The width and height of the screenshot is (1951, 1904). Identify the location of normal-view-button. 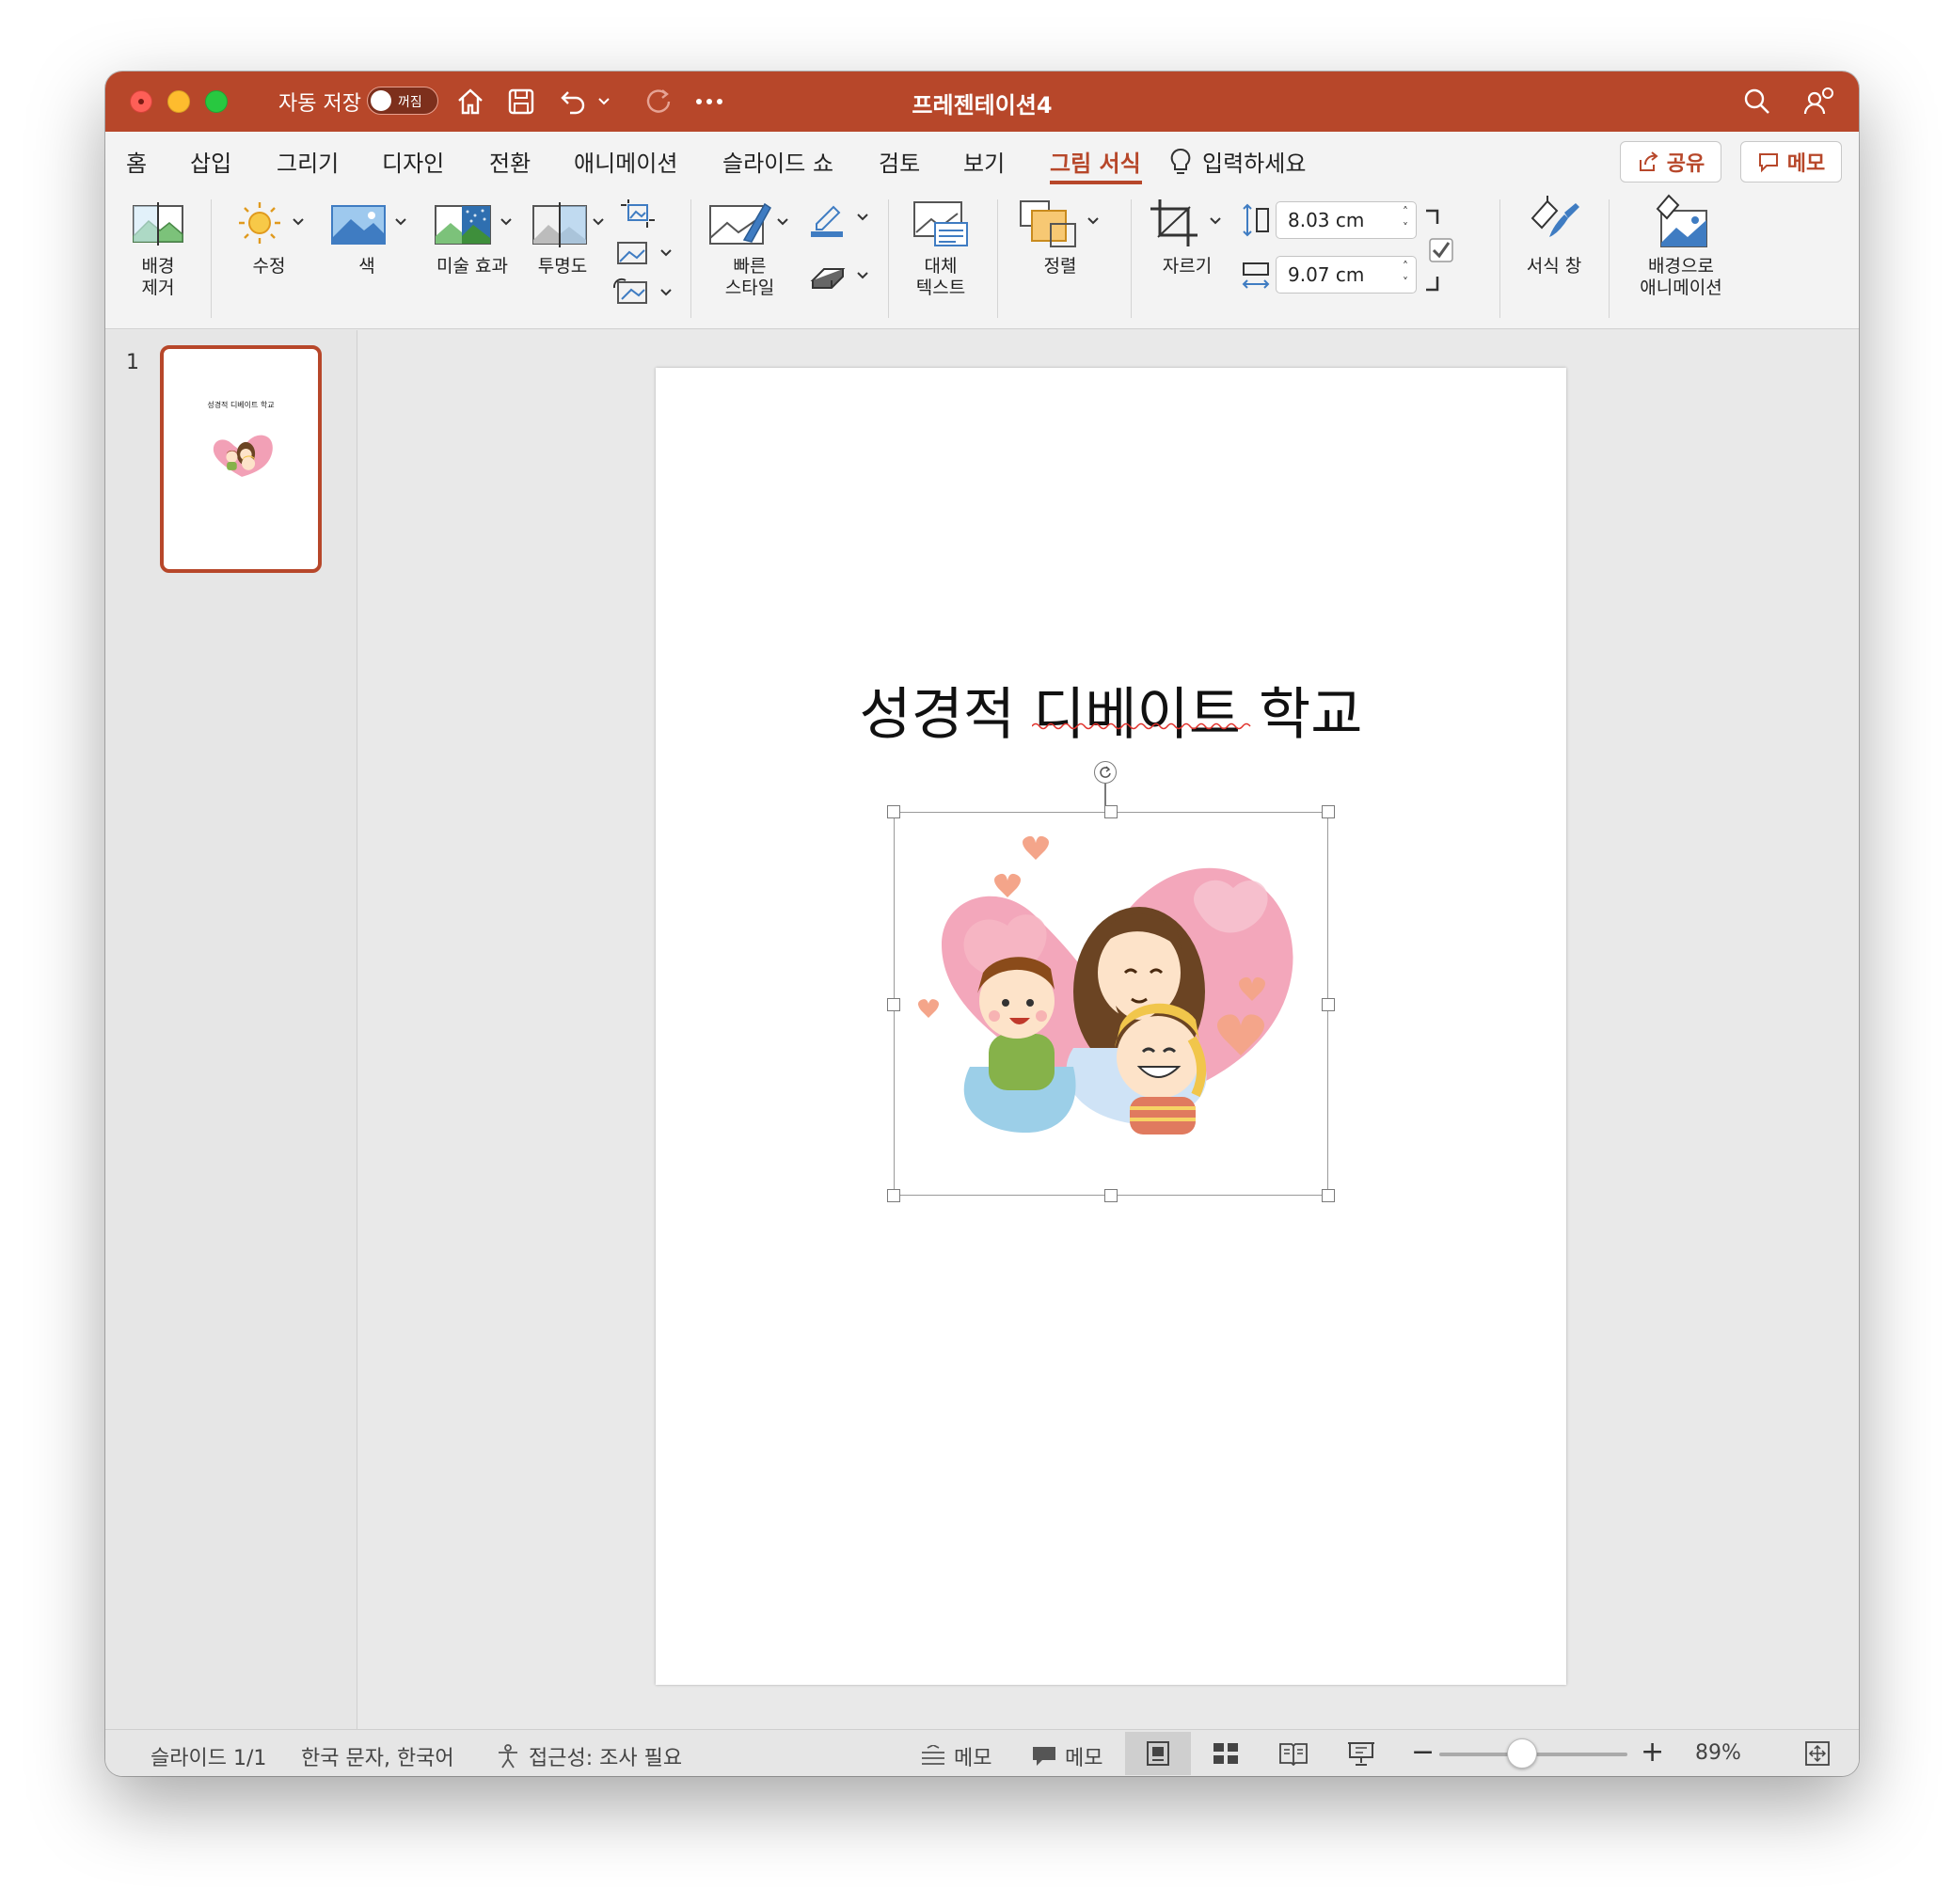
(1158, 1753).